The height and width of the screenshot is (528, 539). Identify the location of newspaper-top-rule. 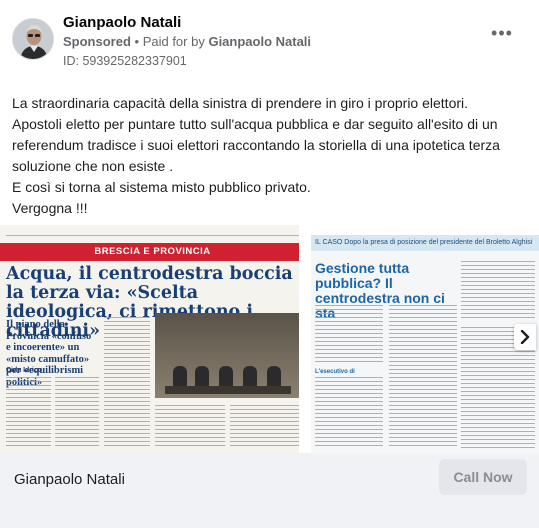
(152, 233).